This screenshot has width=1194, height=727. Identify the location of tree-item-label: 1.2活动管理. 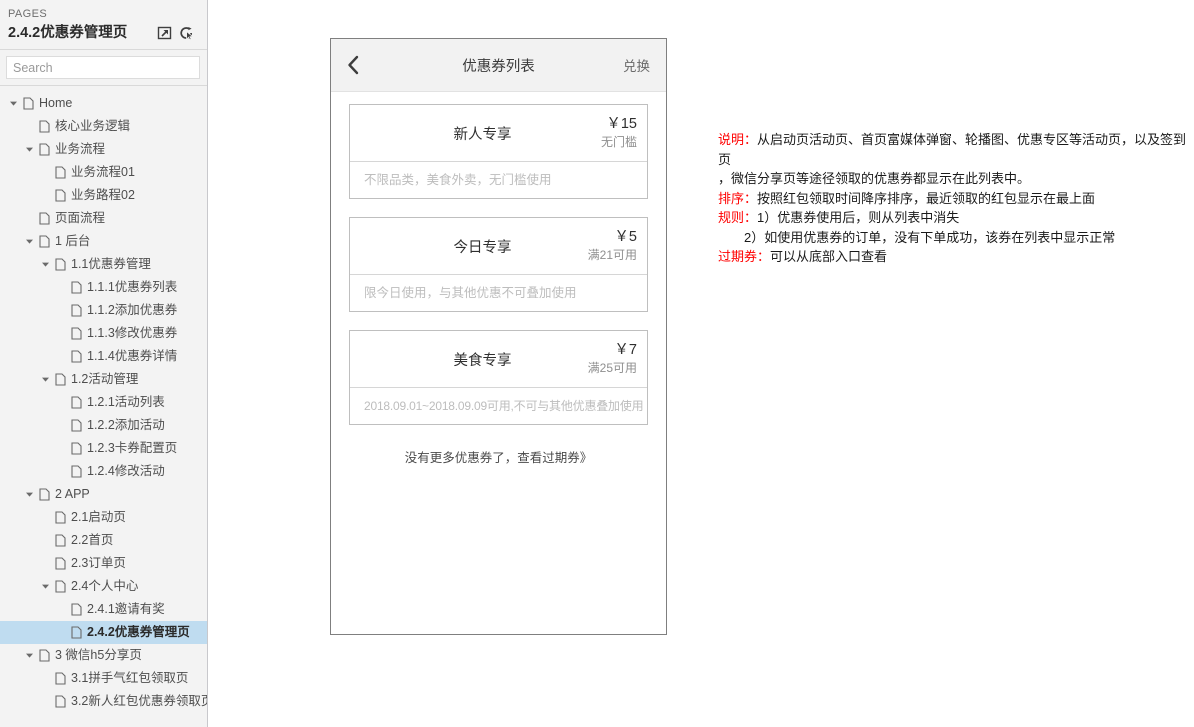
(105, 379).